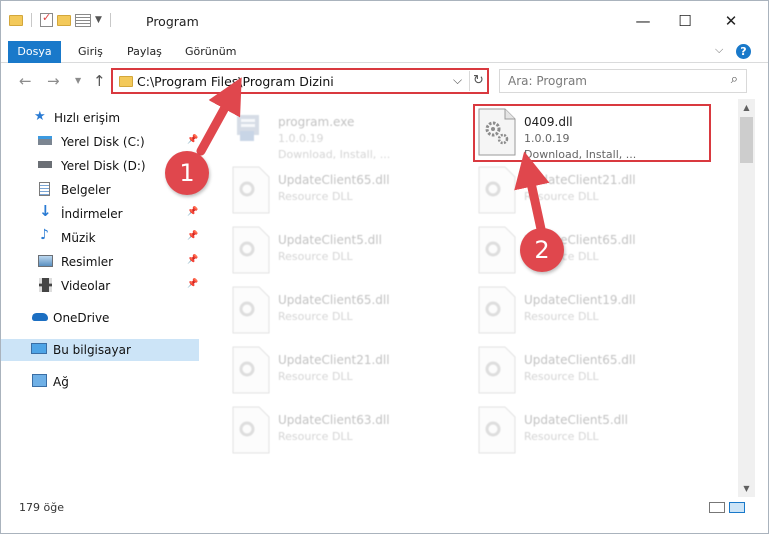 The image size is (769, 534). I want to click on exe-file-icon, so click(251, 132).